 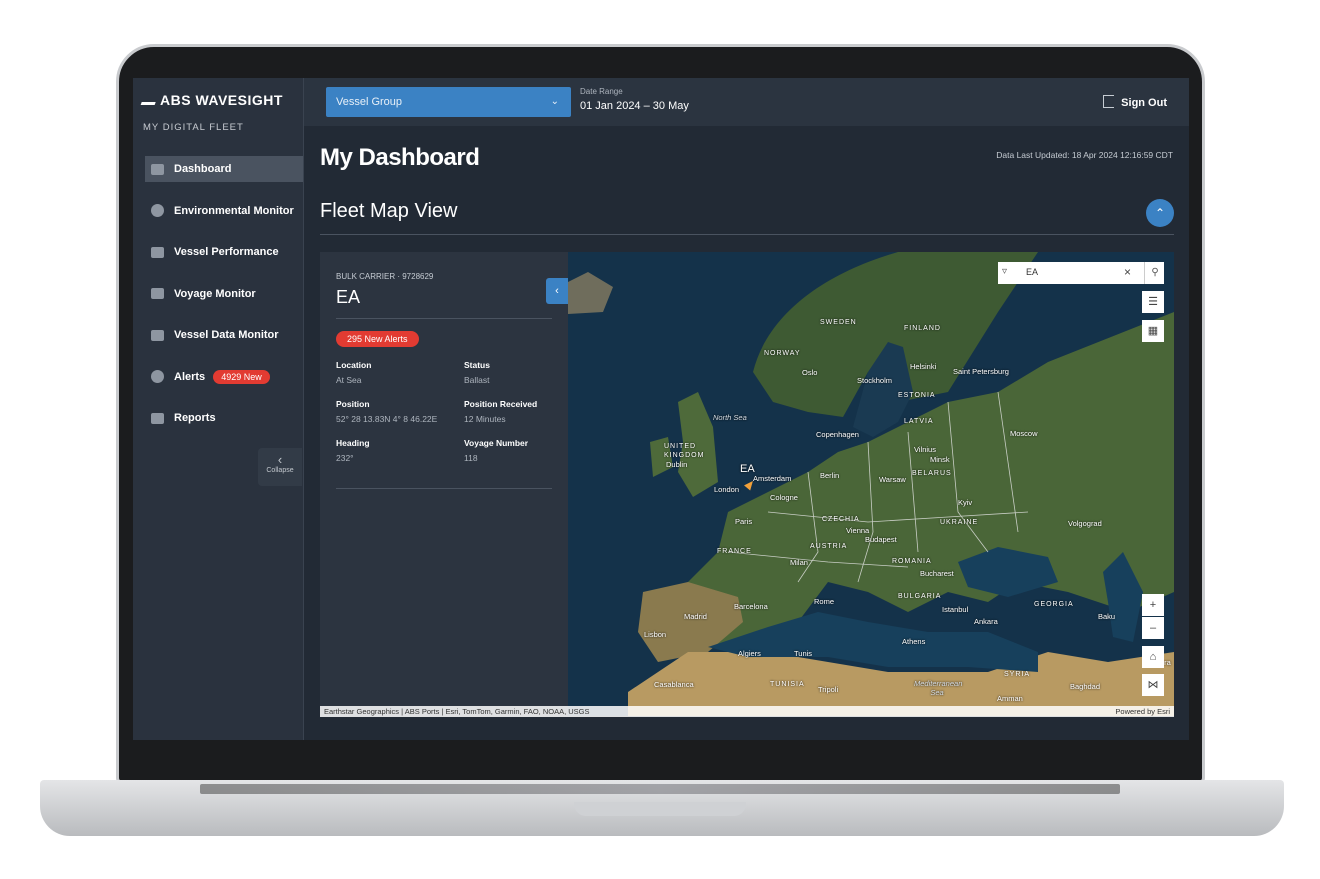 What do you see at coordinates (280, 470) in the screenshot?
I see `collapse-label: Collapse` at bounding box center [280, 470].